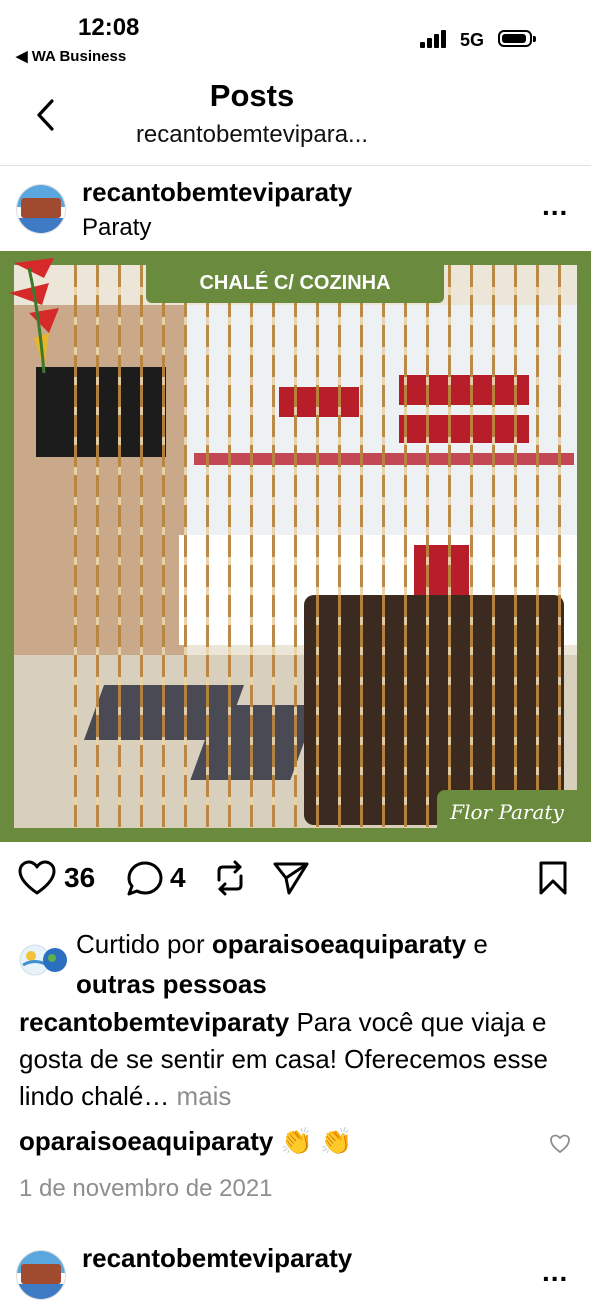 The width and height of the screenshot is (591, 1300). Describe the element at coordinates (560, 1144) in the screenshot. I see `comment-like-heart-icon` at that location.